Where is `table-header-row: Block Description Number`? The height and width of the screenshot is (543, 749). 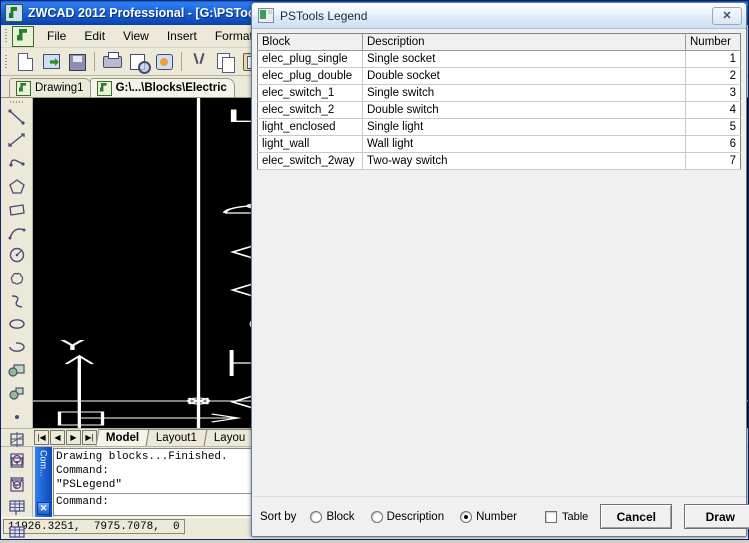 table-header-row: Block Description Number is located at coordinates (499, 42).